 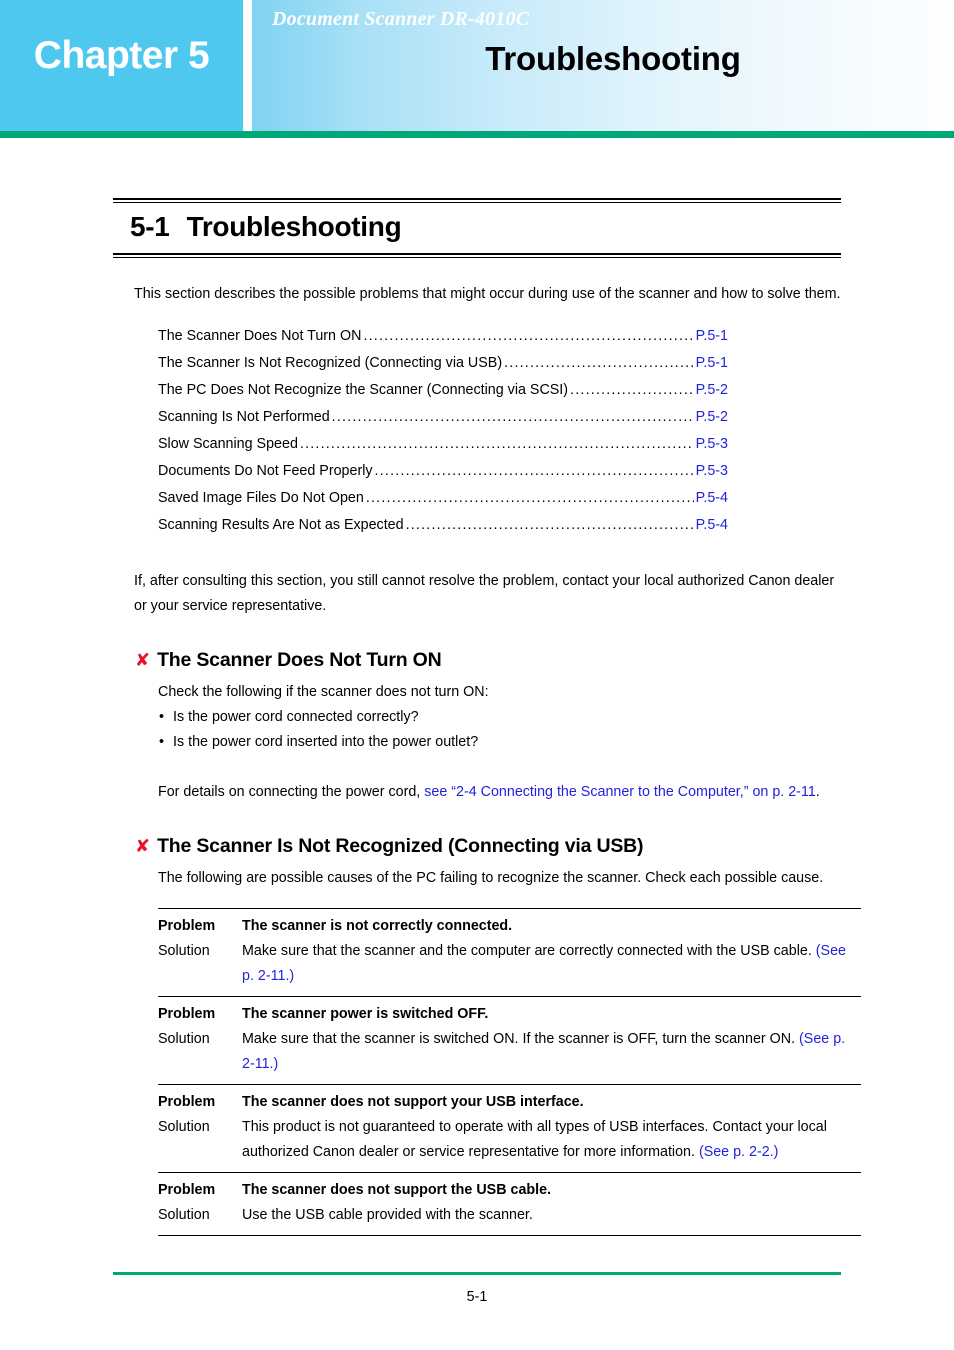 What do you see at coordinates (281, 525) in the screenshot?
I see `toc-entry-label: Scanning Results Are Not as Expected` at bounding box center [281, 525].